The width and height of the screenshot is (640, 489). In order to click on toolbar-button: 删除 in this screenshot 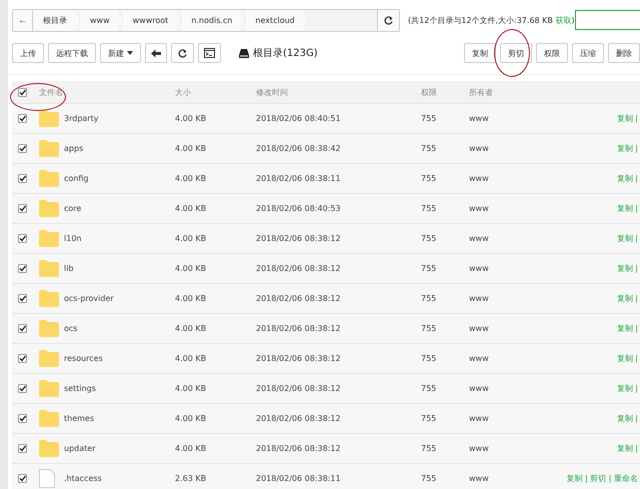, I will do `click(624, 53)`.